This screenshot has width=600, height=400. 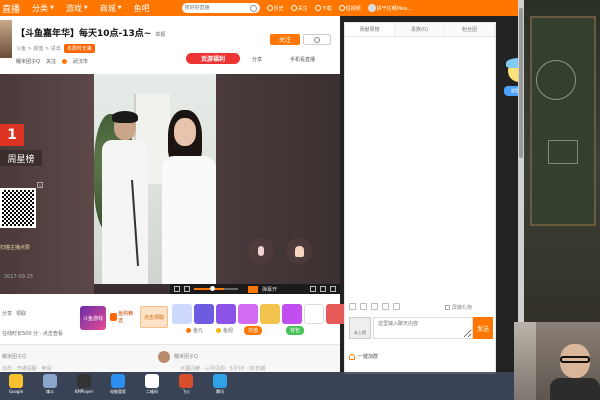 What do you see at coordinates (93, 318) in the screenshot?
I see `game-logo: 斗鱼游戏` at bounding box center [93, 318].